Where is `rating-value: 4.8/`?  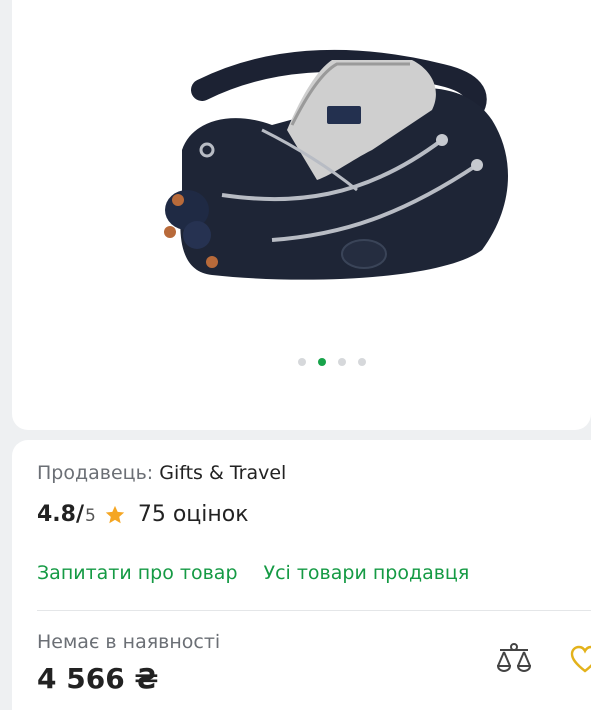
rating-value: 4.8/ is located at coordinates (61, 514).